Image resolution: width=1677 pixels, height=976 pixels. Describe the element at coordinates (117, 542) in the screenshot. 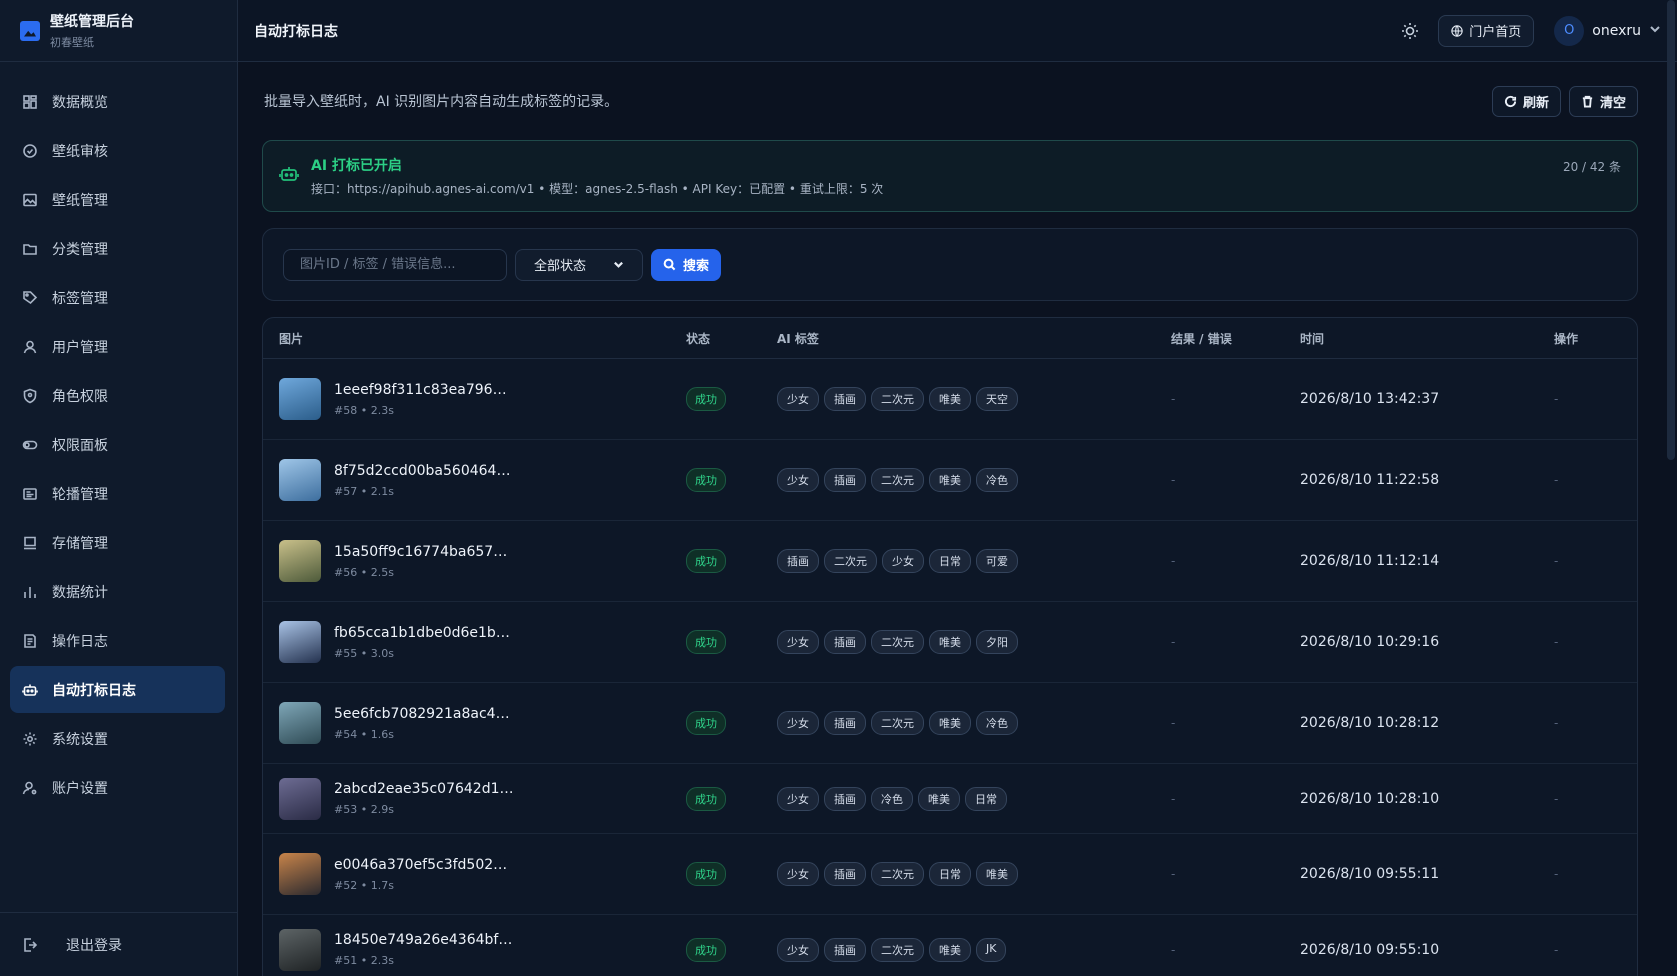

I see `sidebar-item-9: 存储管理` at that location.